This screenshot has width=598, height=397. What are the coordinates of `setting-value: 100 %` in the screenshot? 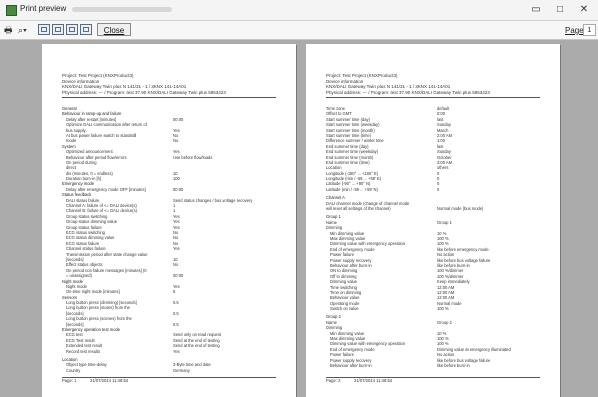 It's located at (443, 309).